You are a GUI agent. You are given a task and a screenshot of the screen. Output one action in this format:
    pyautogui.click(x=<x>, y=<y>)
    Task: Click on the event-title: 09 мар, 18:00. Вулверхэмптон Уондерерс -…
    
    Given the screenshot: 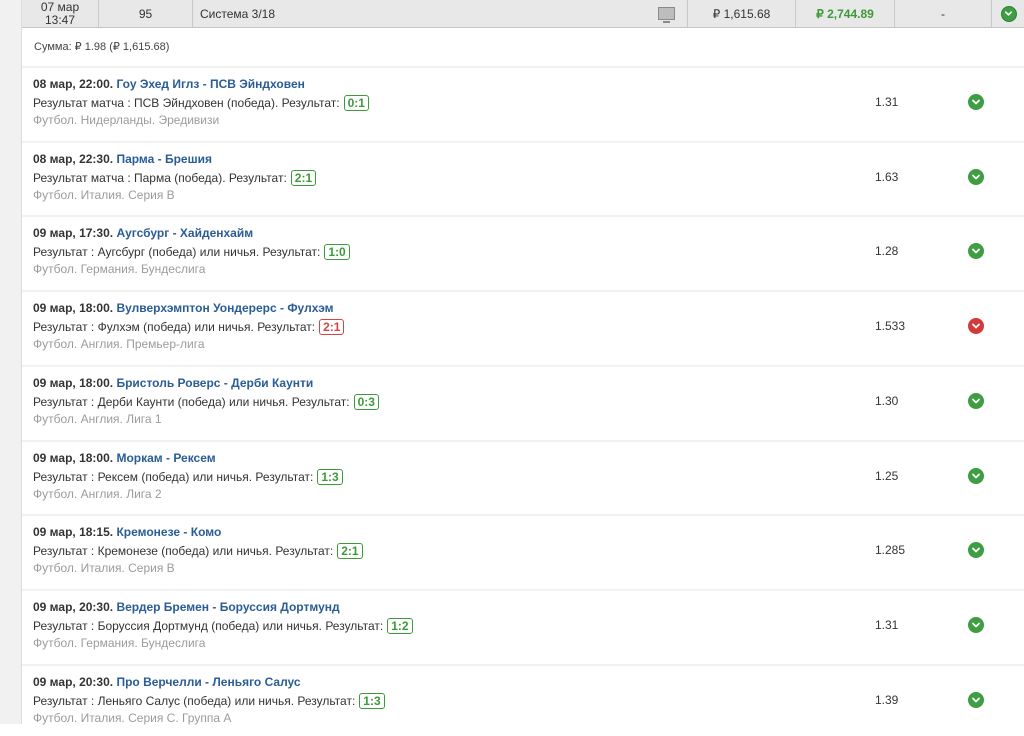 What is the action you would take?
    pyautogui.click(x=183, y=308)
    